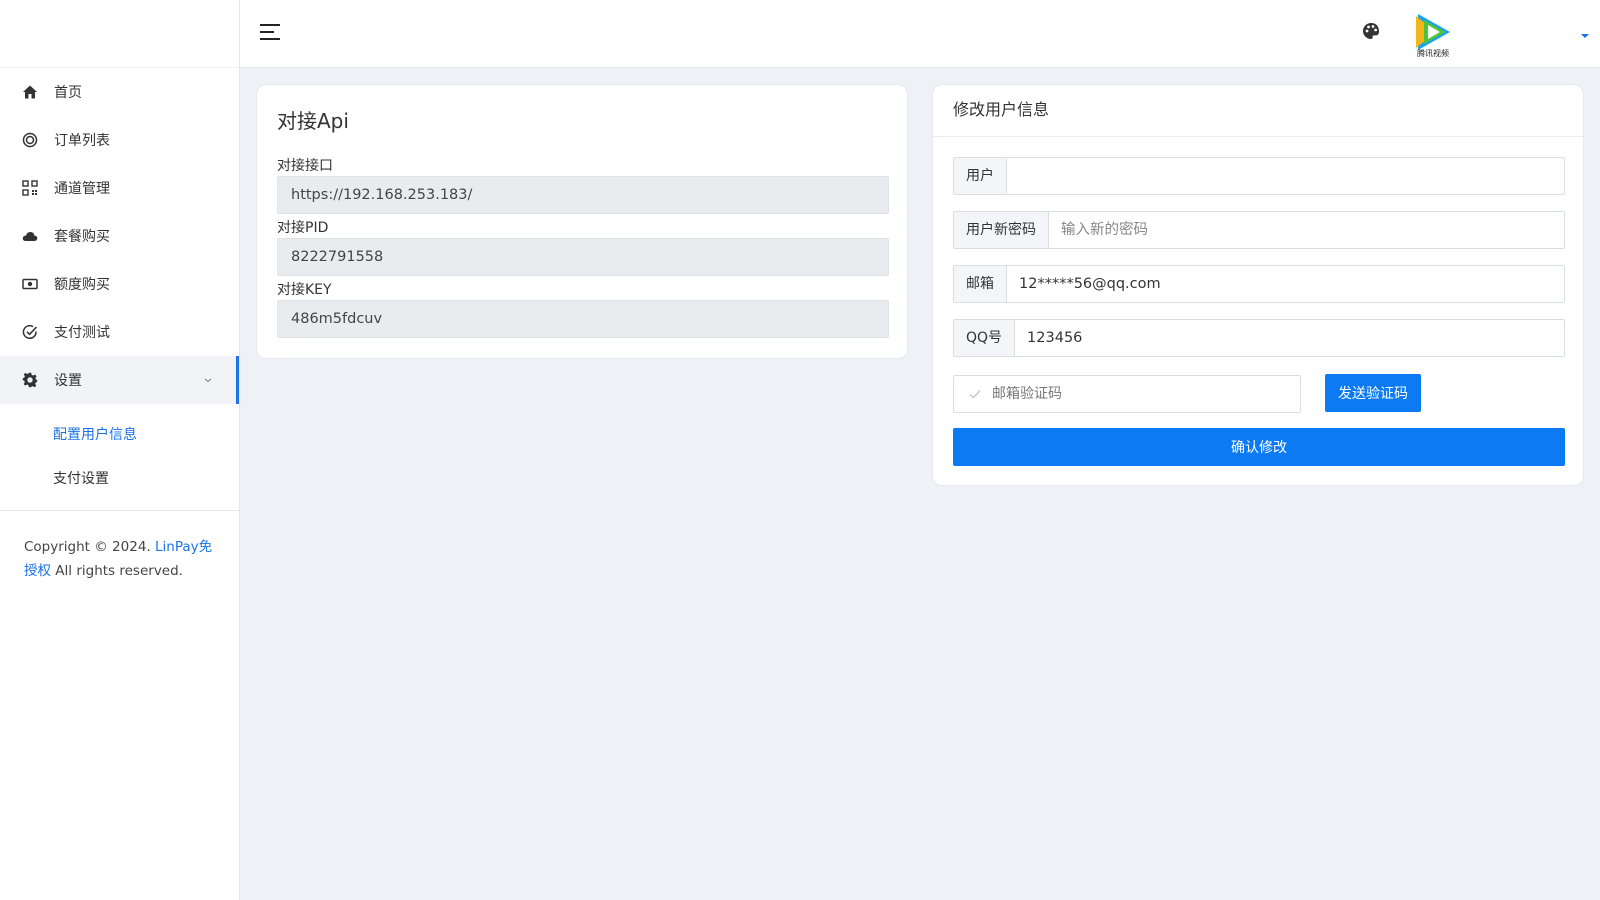 The height and width of the screenshot is (900, 1600). What do you see at coordinates (119, 434) in the screenshot?
I see `submenu-item-user-info: 配置用户信息` at bounding box center [119, 434].